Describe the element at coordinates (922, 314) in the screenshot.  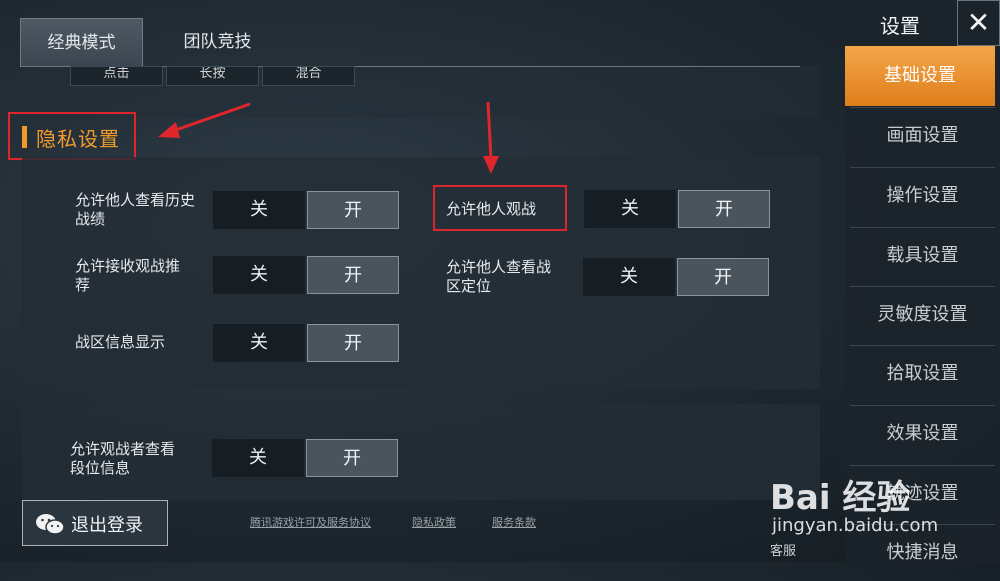
I see `sidebar-item-sensitivity: 灵敏度设置` at that location.